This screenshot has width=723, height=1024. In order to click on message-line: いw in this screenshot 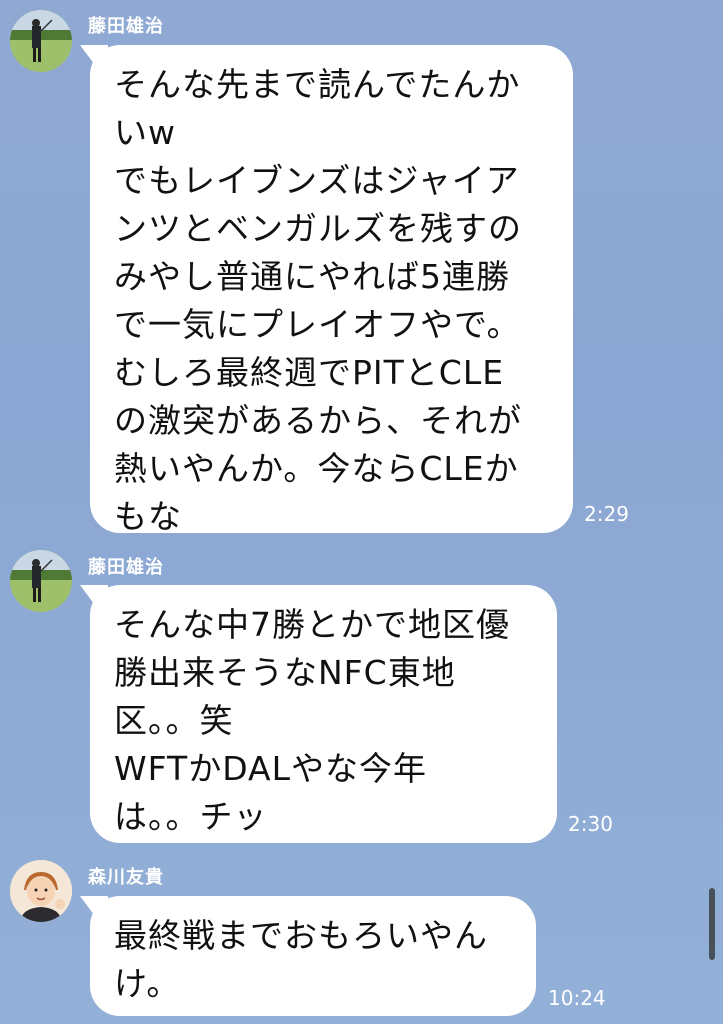, I will do `click(145, 132)`.